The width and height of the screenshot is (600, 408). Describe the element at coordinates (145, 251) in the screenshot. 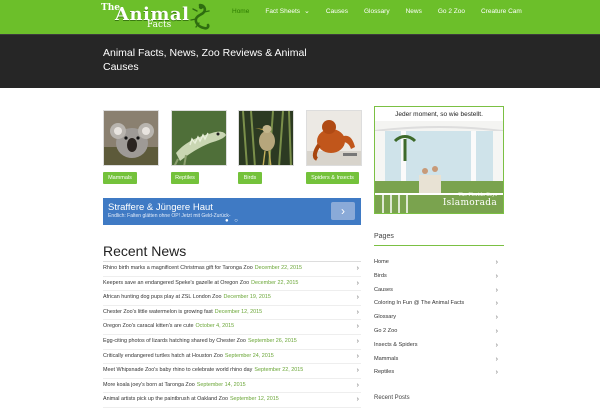

I see `recent-news-heading: Recent News` at that location.